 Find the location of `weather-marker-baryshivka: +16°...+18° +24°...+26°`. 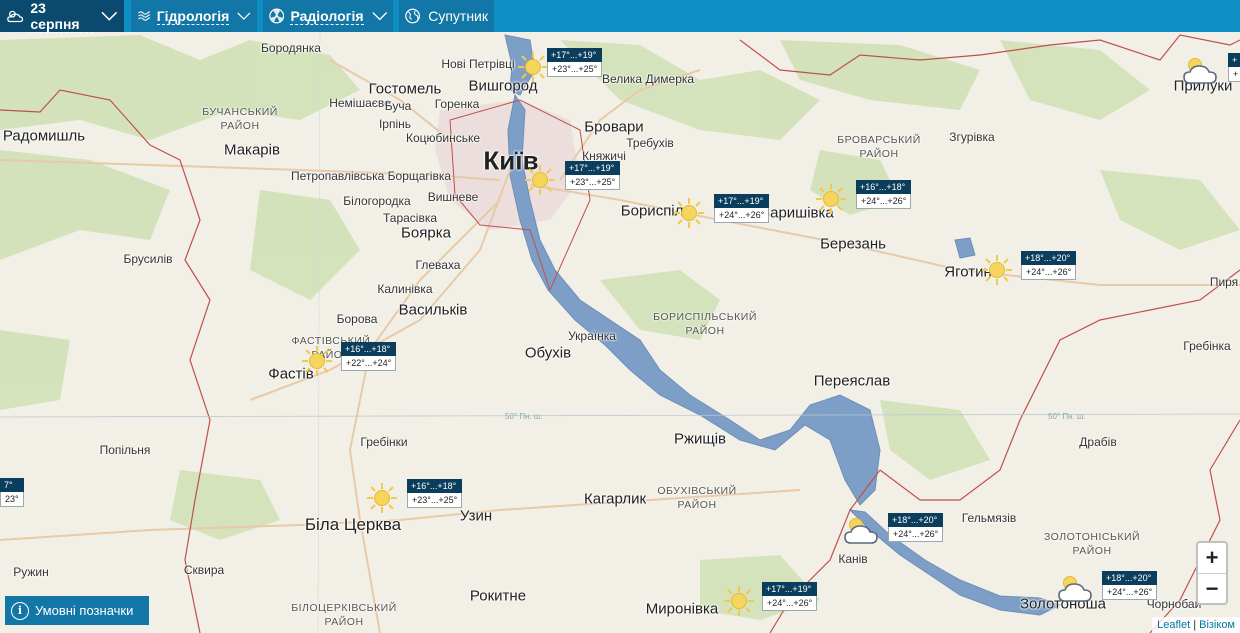

weather-marker-baryshivka: +16°...+18° +24°...+26° is located at coordinates (863, 201).